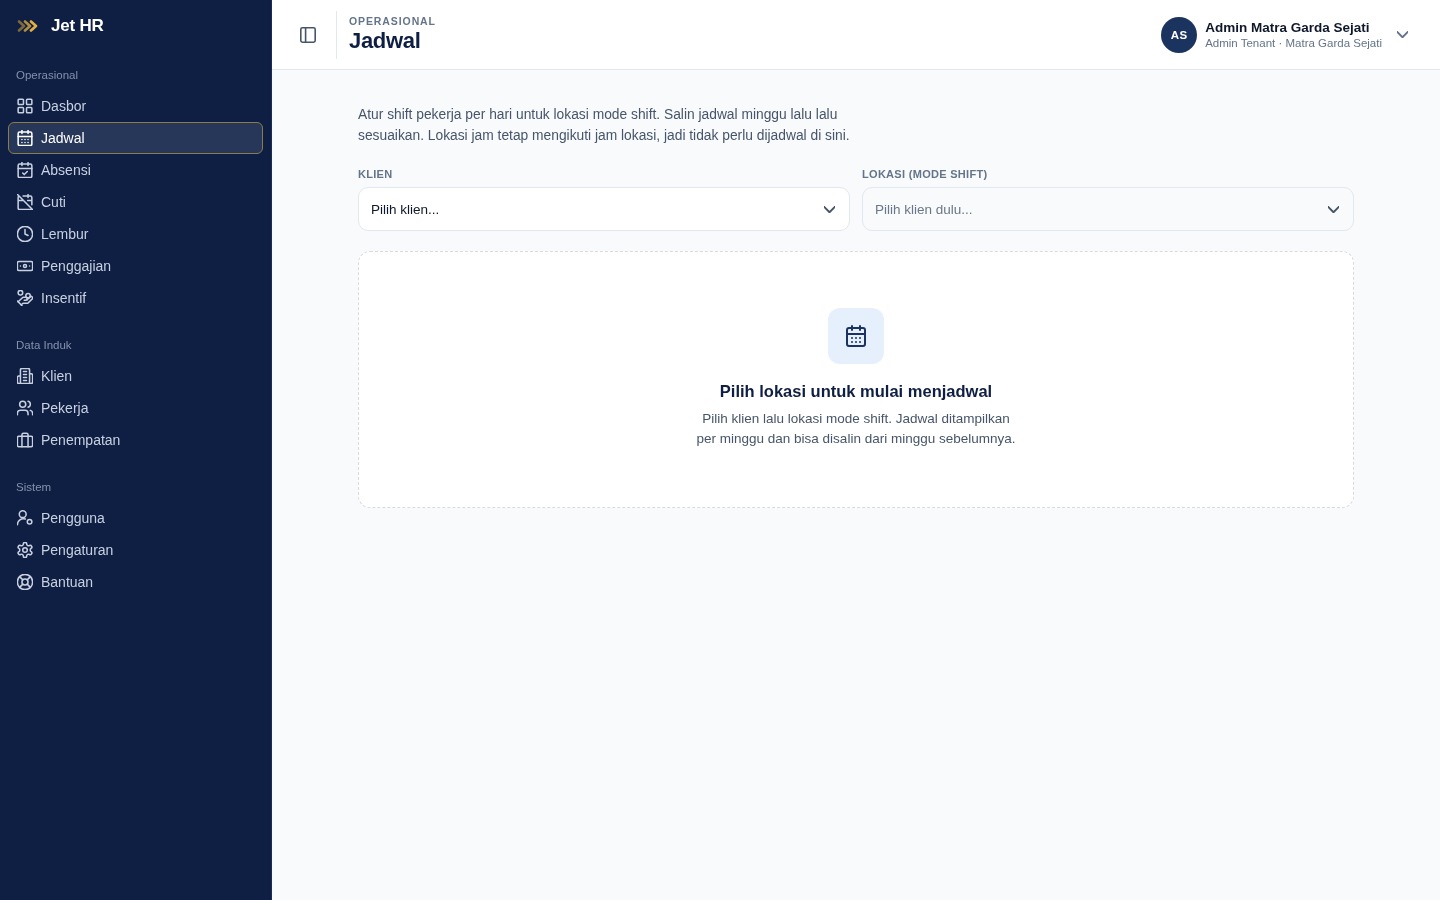 Image resolution: width=1440 pixels, height=900 pixels. What do you see at coordinates (25, 234) in the screenshot?
I see `clock-icon` at bounding box center [25, 234].